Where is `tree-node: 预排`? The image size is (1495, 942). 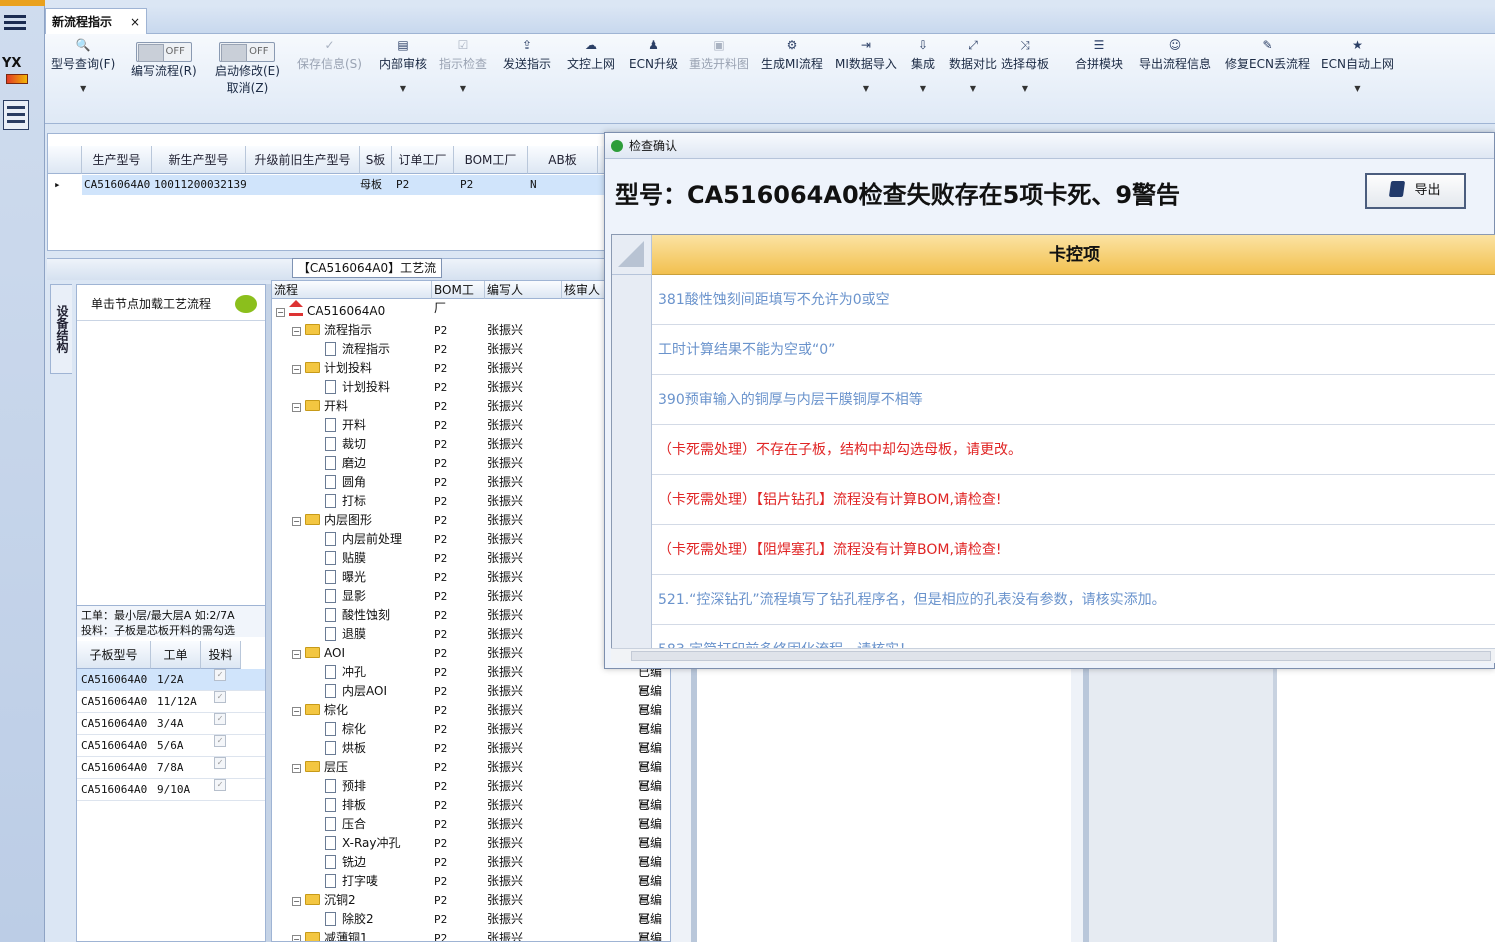 tree-node: 预排 is located at coordinates (338, 786).